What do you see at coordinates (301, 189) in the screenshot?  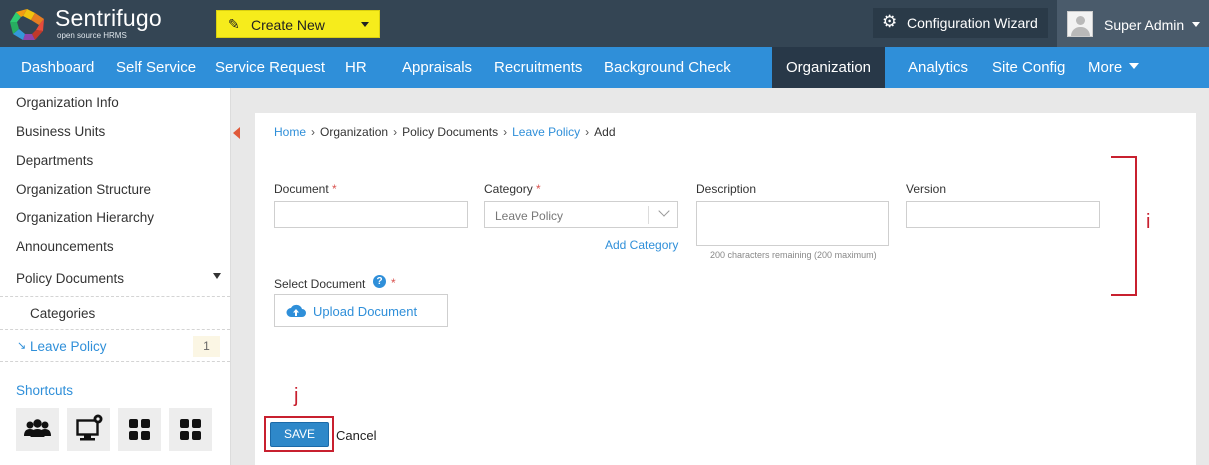 I see `document-label-text: Document` at bounding box center [301, 189].